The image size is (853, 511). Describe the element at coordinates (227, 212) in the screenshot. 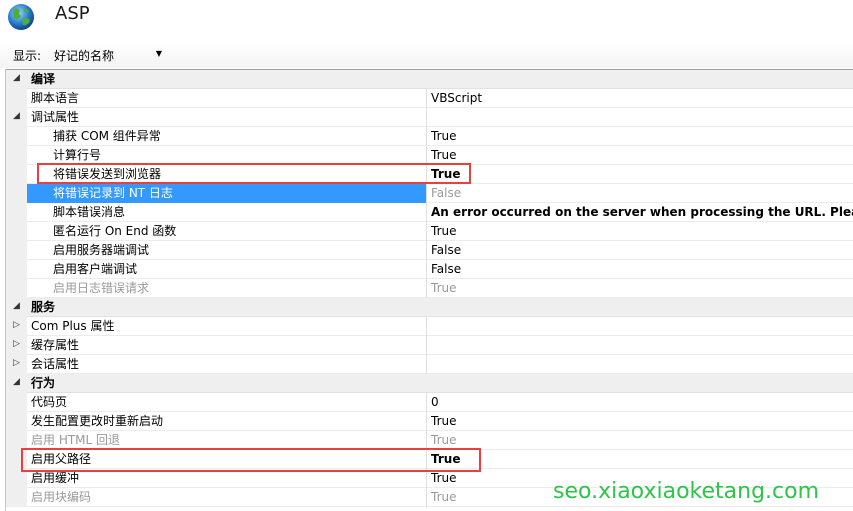

I see `property-name: 脚本错误消息` at that location.